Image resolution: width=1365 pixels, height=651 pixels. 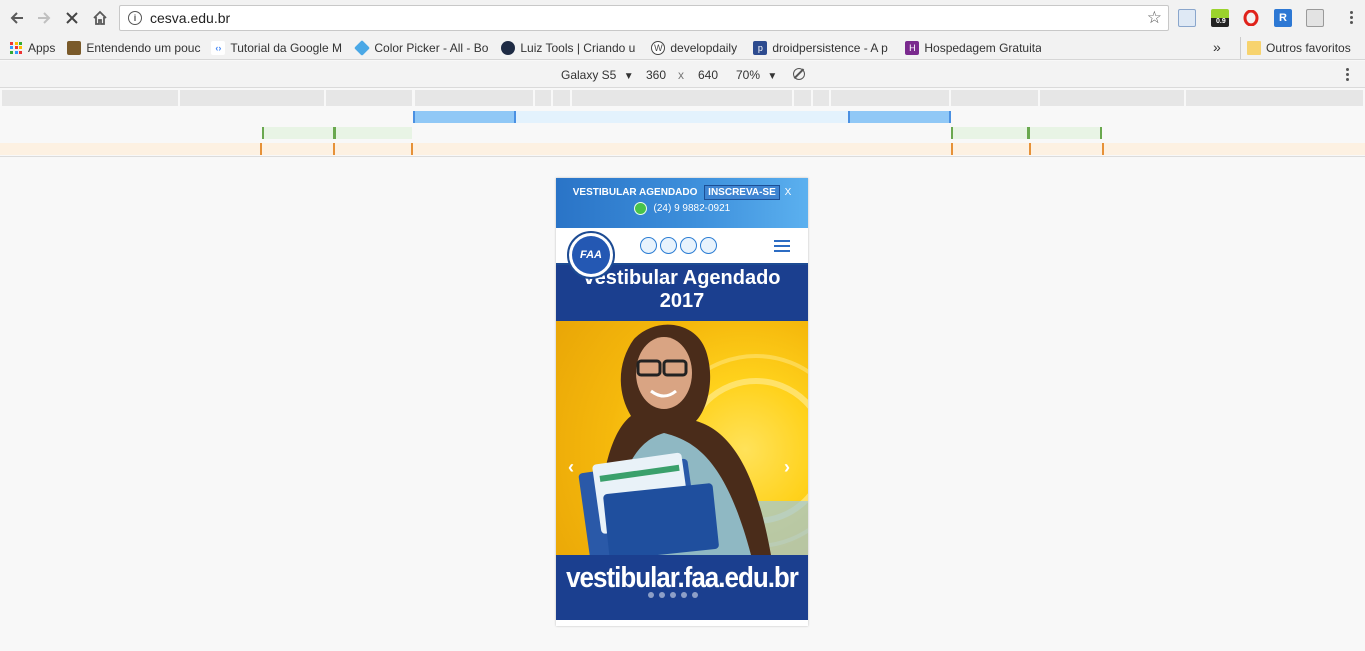 What do you see at coordinates (658, 47) in the screenshot?
I see `wordpress-icon: W` at bounding box center [658, 47].